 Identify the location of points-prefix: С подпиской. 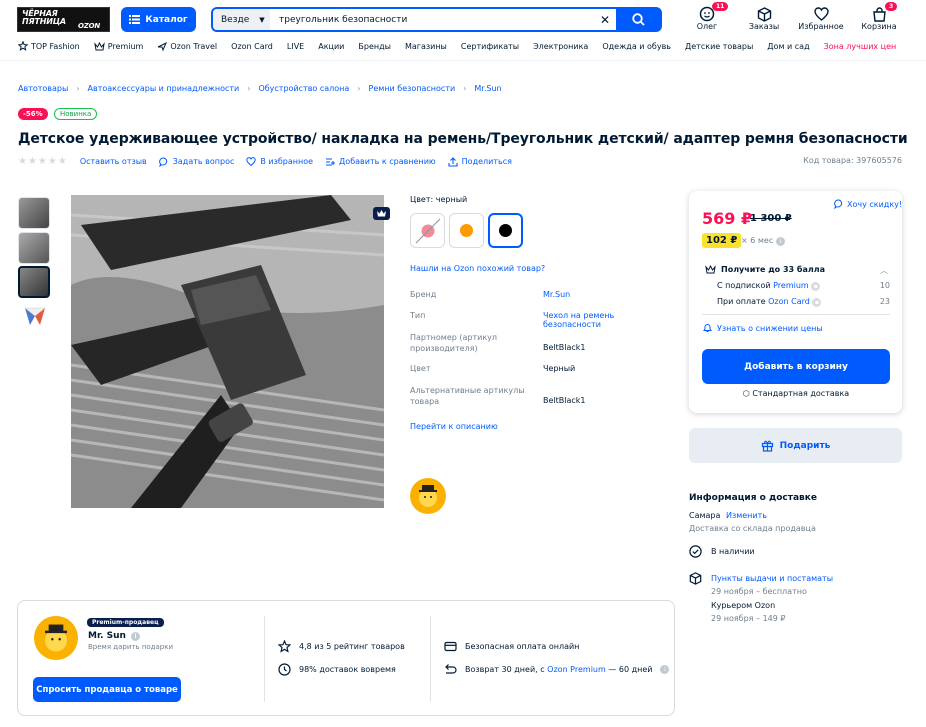
(745, 285).